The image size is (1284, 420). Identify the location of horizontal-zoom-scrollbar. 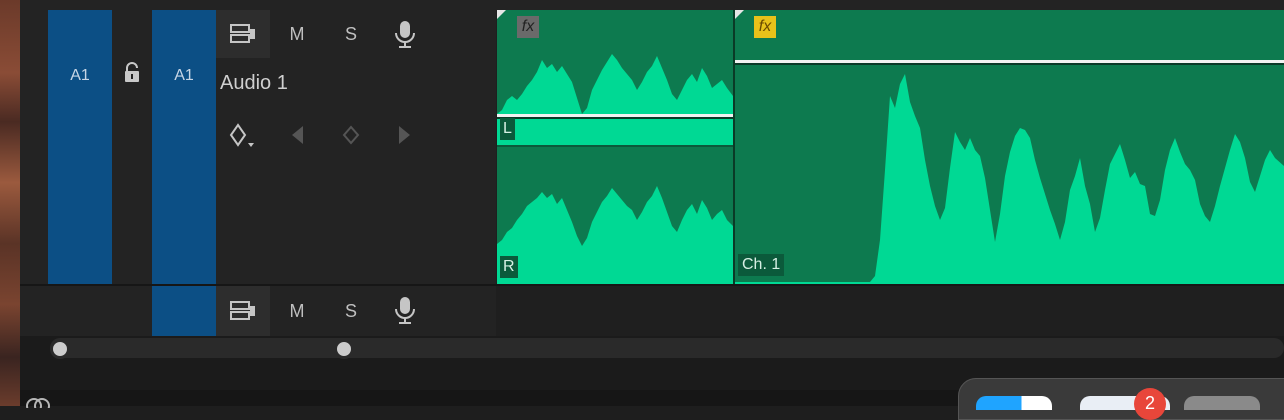
(667, 348).